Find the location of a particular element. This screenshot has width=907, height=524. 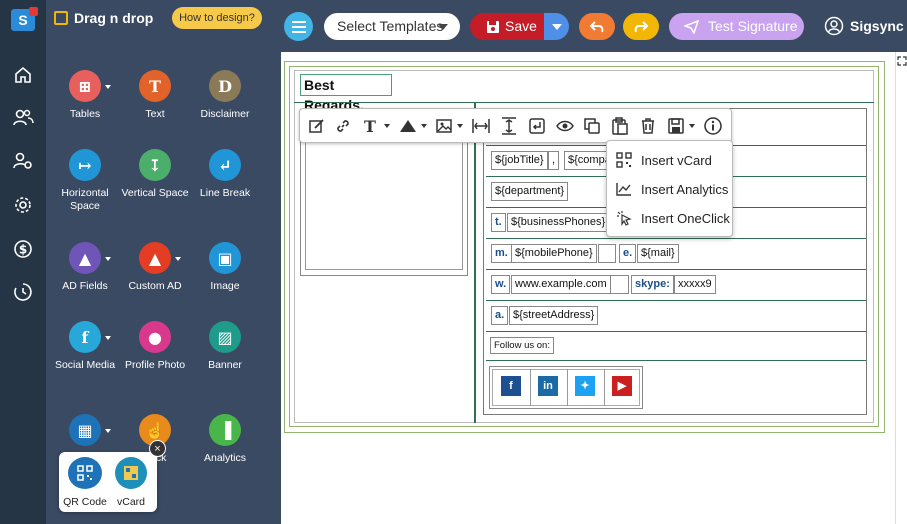

format-toolbar: T is located at coordinates (515, 125).